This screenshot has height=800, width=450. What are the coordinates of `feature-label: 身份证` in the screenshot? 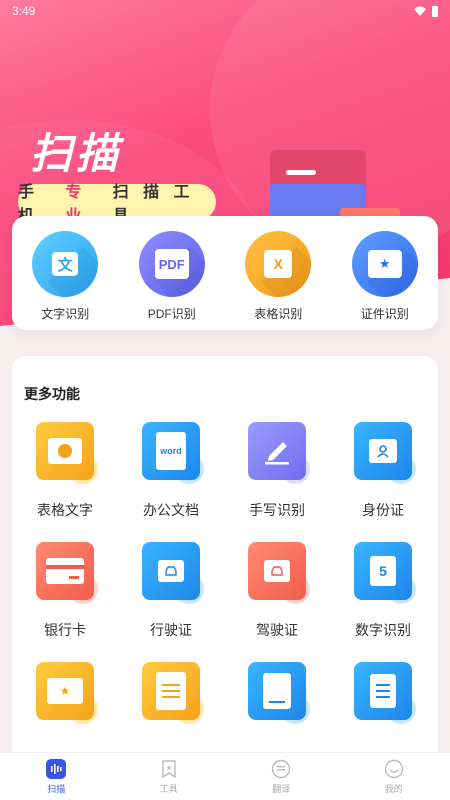 It's located at (383, 510).